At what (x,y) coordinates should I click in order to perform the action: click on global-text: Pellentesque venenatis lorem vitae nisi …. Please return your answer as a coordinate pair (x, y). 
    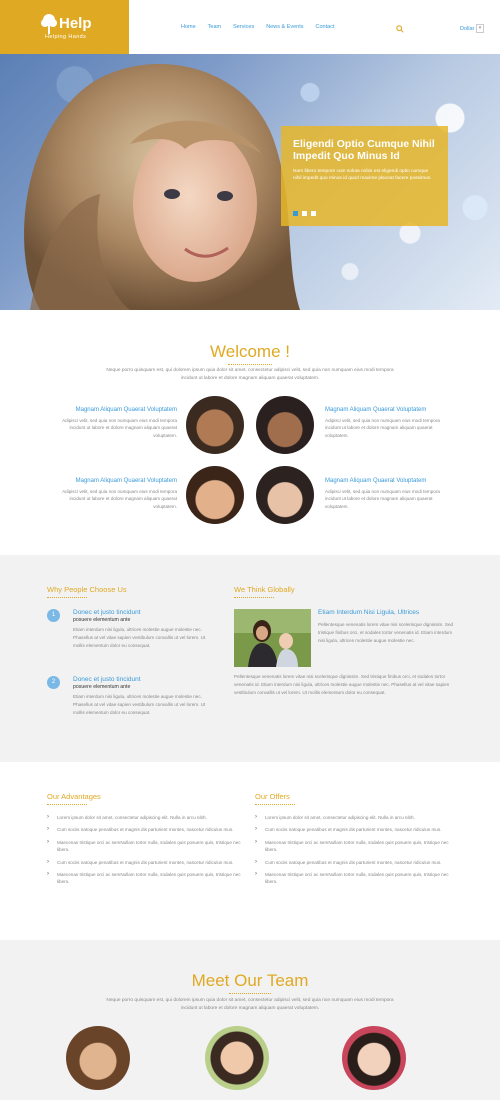
    Looking at the image, I should click on (386, 632).